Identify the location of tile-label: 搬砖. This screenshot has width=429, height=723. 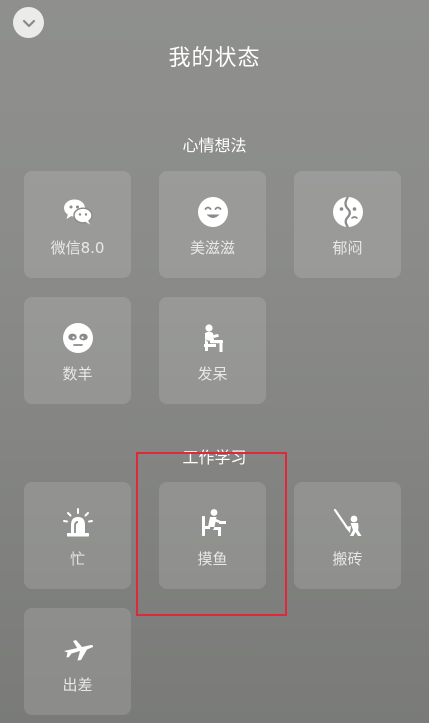
(347, 559).